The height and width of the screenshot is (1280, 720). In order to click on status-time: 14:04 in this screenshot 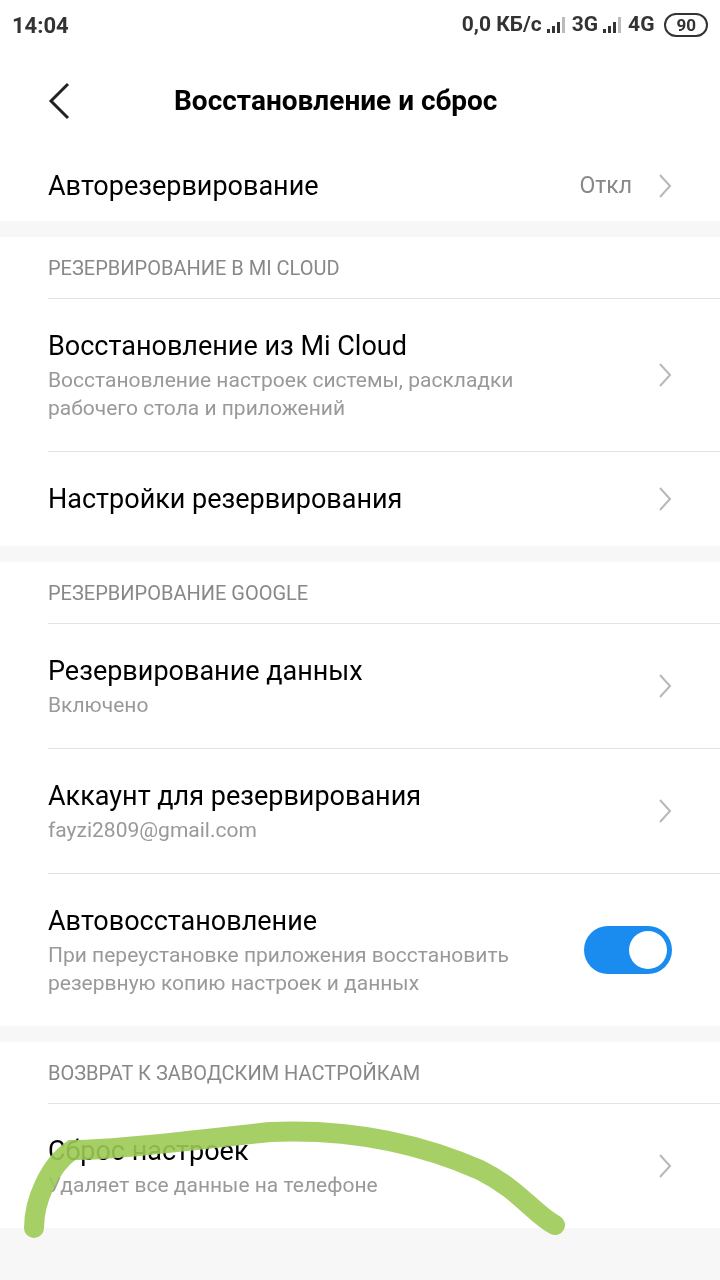, I will do `click(40, 25)`.